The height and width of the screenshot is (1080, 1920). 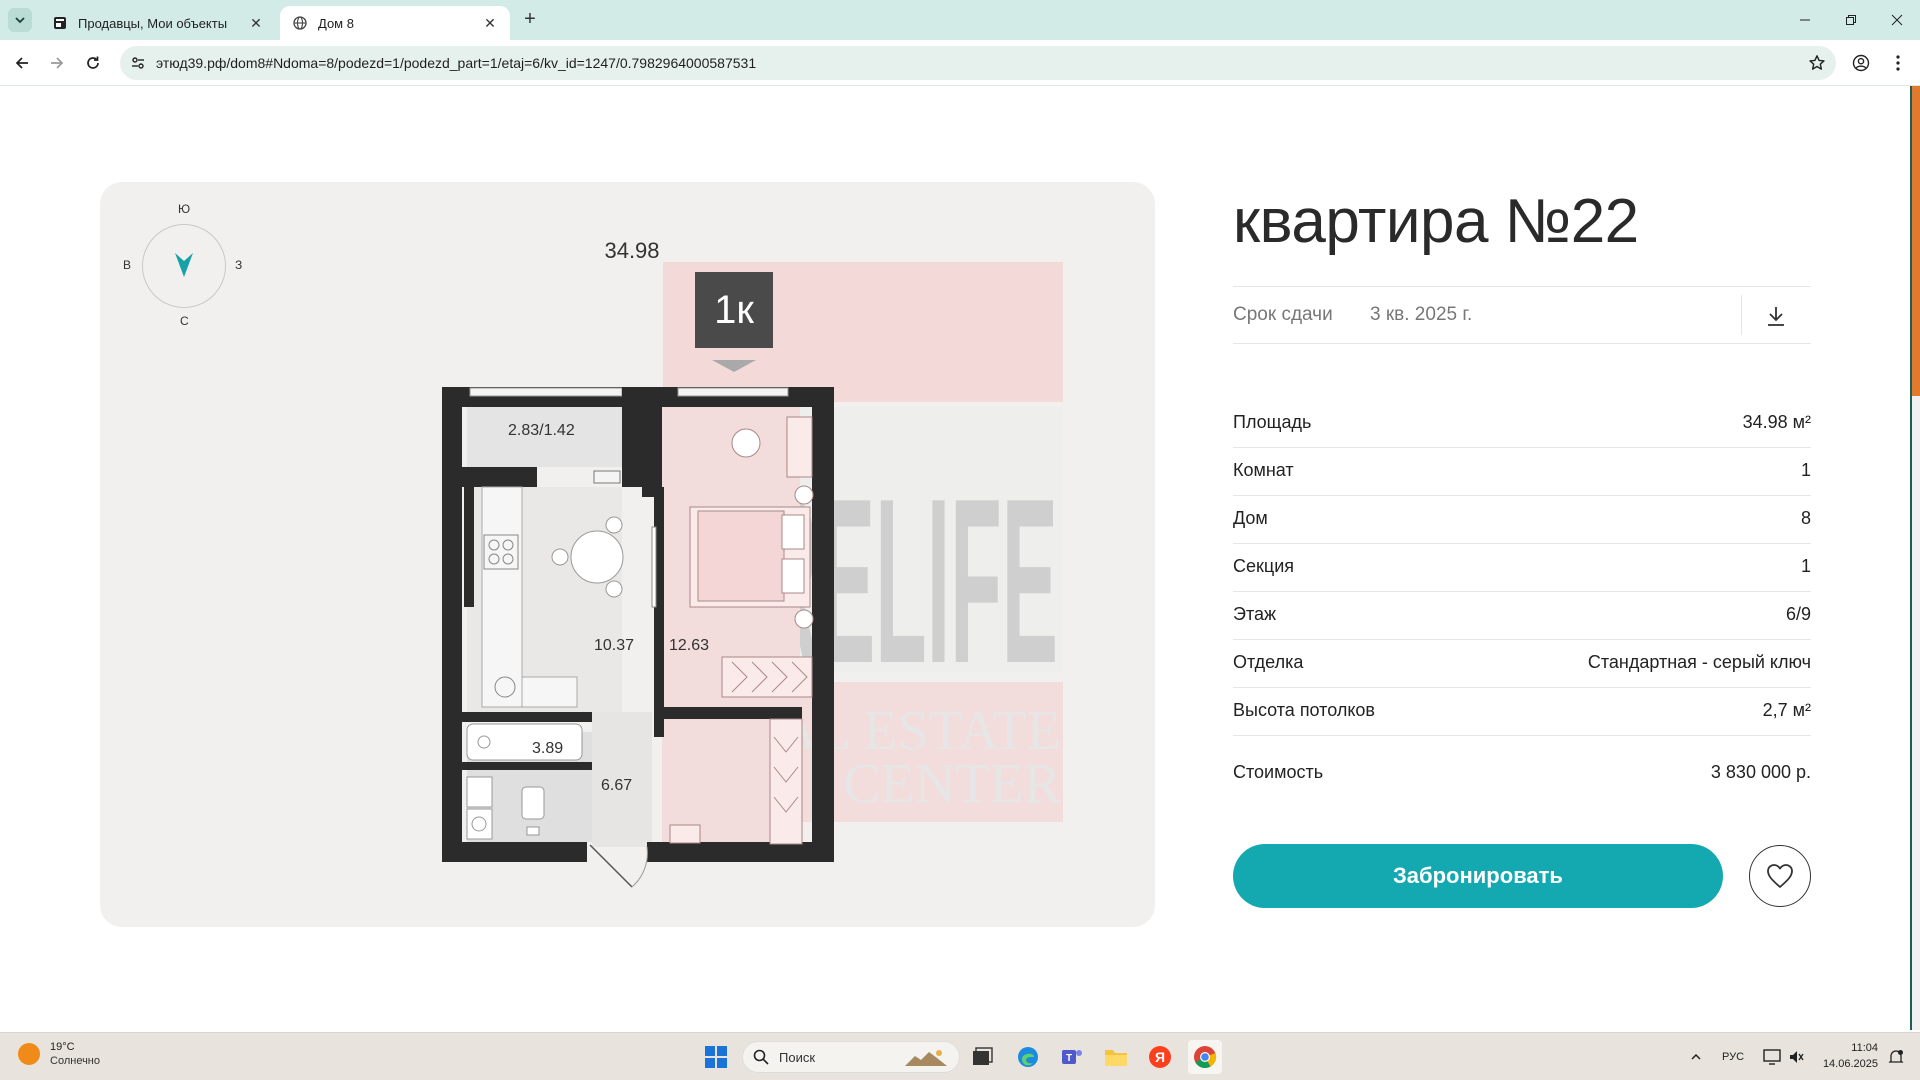 What do you see at coordinates (1436, 221) in the screenshot?
I see `apartment-title: квартира №22` at bounding box center [1436, 221].